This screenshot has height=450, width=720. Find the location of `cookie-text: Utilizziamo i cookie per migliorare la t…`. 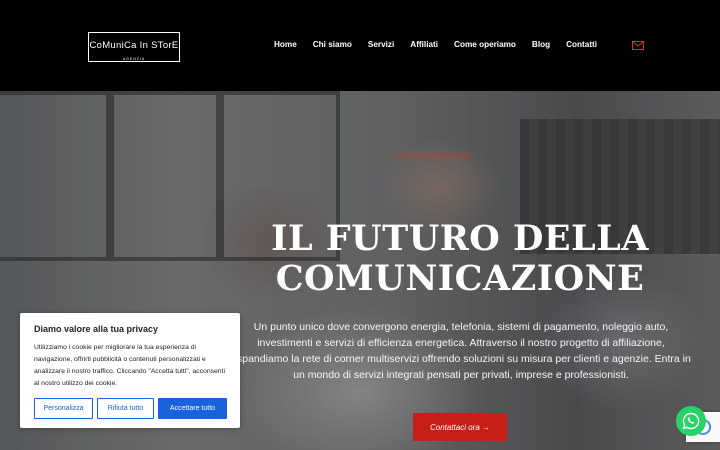

cookie-text: Utilizziamo i cookie per migliorare la t… is located at coordinates (129, 365).